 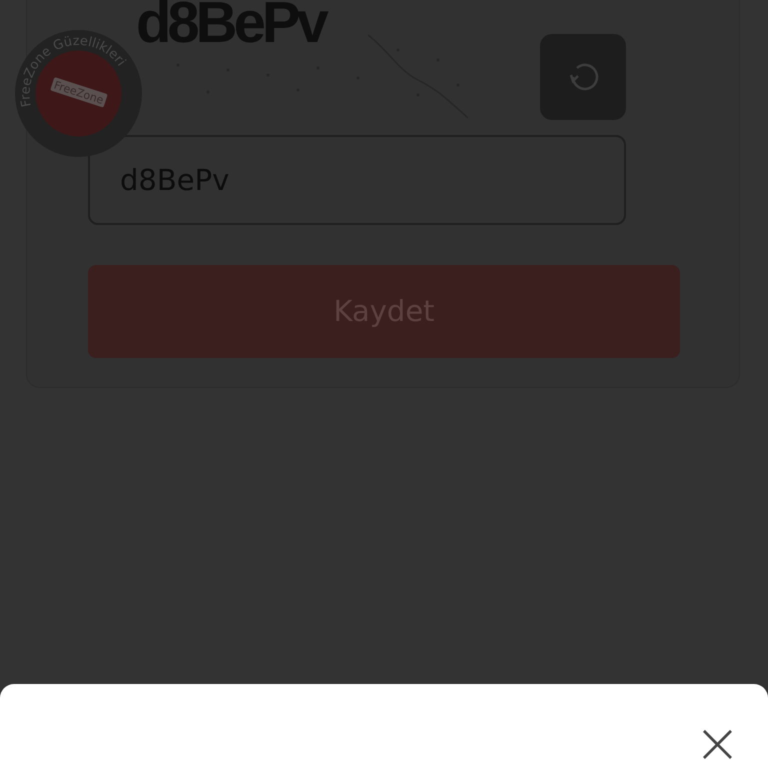 What do you see at coordinates (716, 744) in the screenshot?
I see `close-button: ×` at bounding box center [716, 744].